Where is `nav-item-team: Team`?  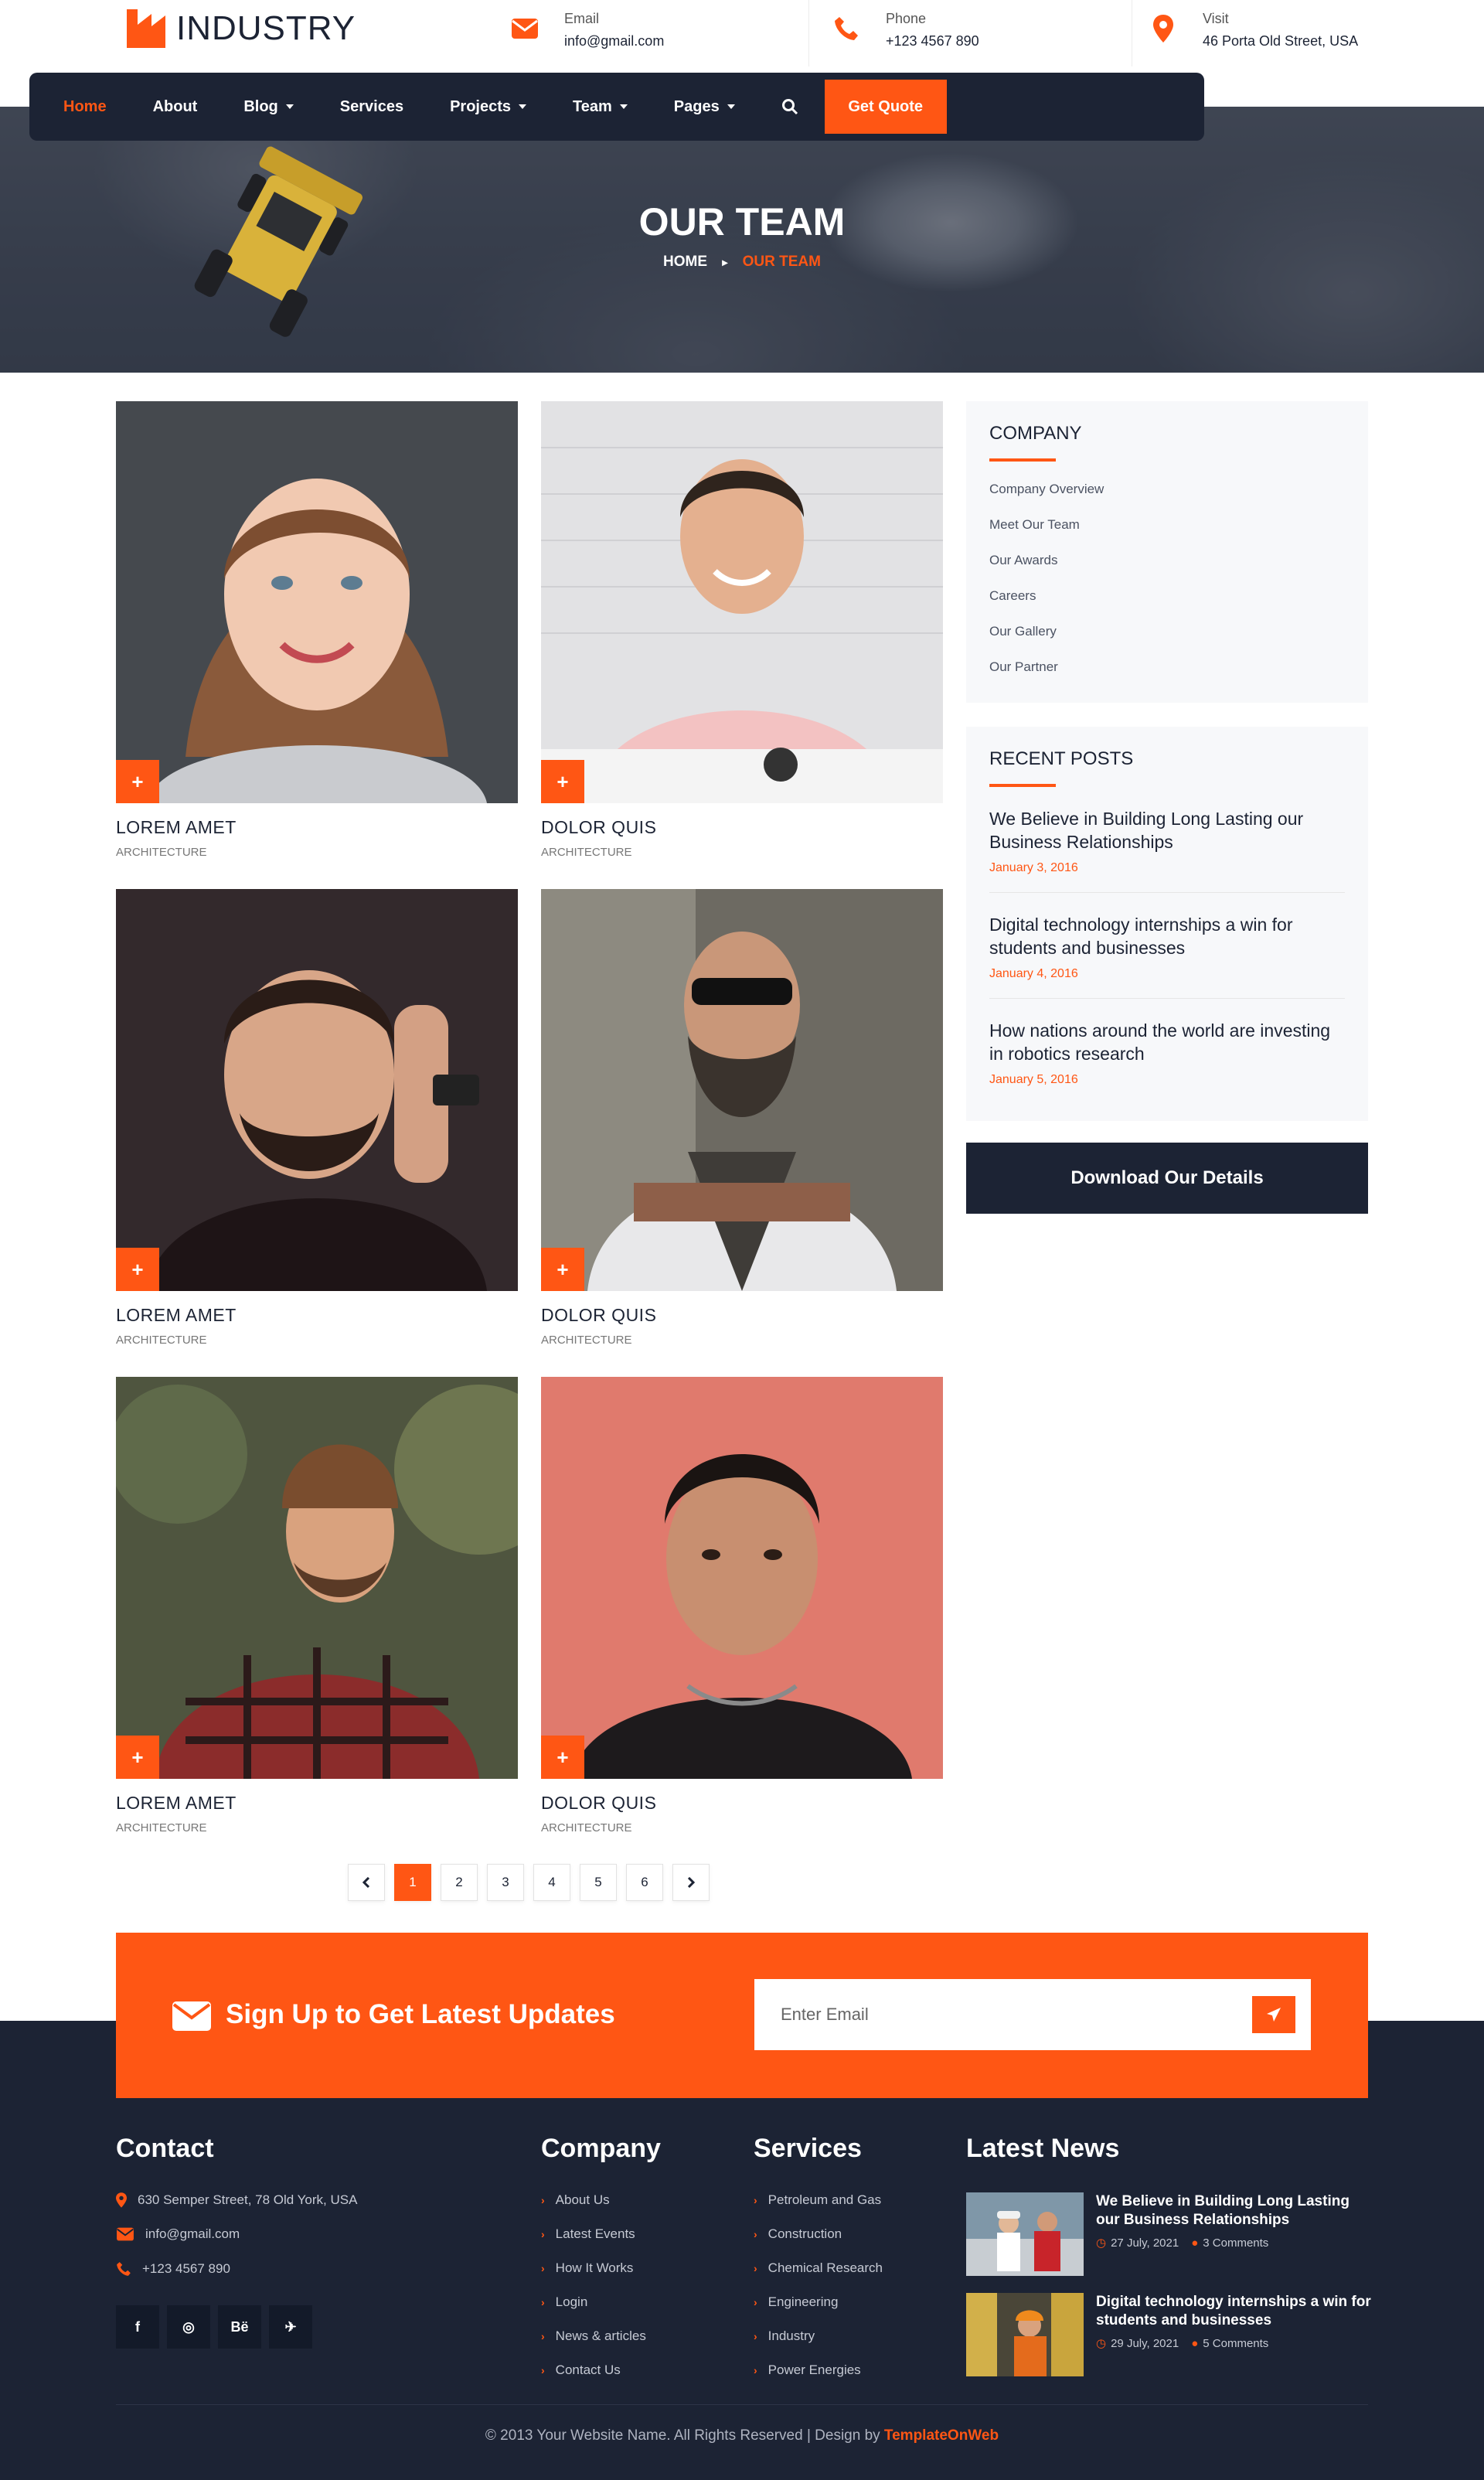 nav-item-team: Team is located at coordinates (600, 107).